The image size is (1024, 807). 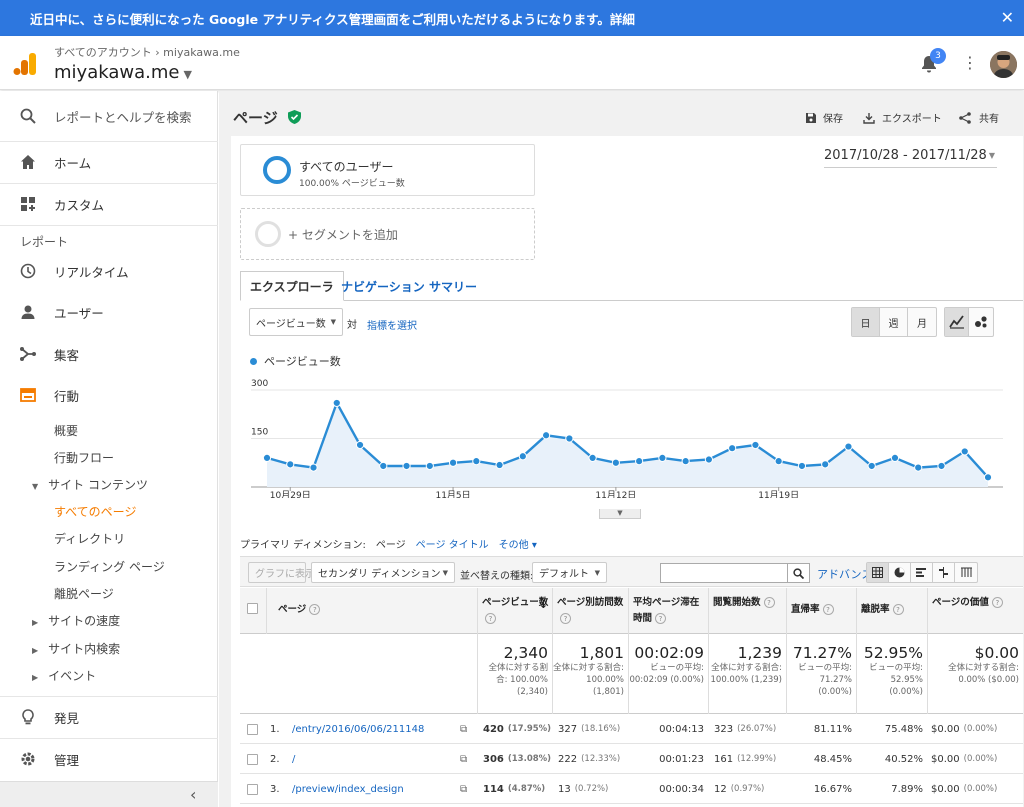 I want to click on chevron-left-icon: ‹, so click(x=193, y=794).